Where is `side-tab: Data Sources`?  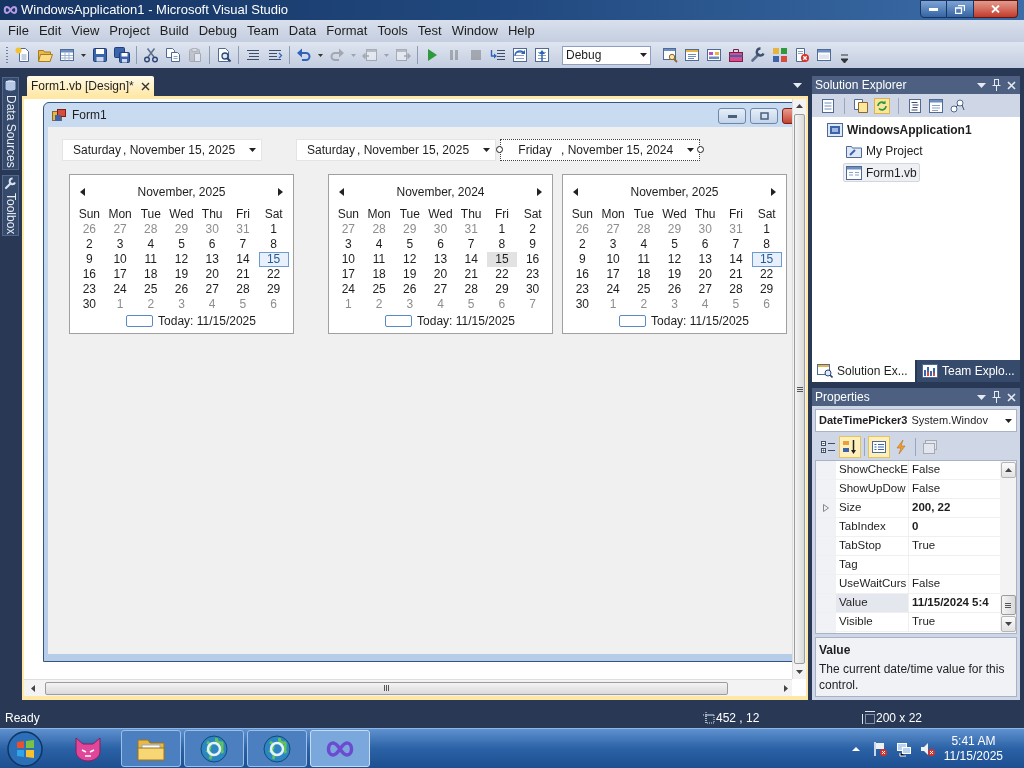
side-tab: Data Sources is located at coordinates (10, 123).